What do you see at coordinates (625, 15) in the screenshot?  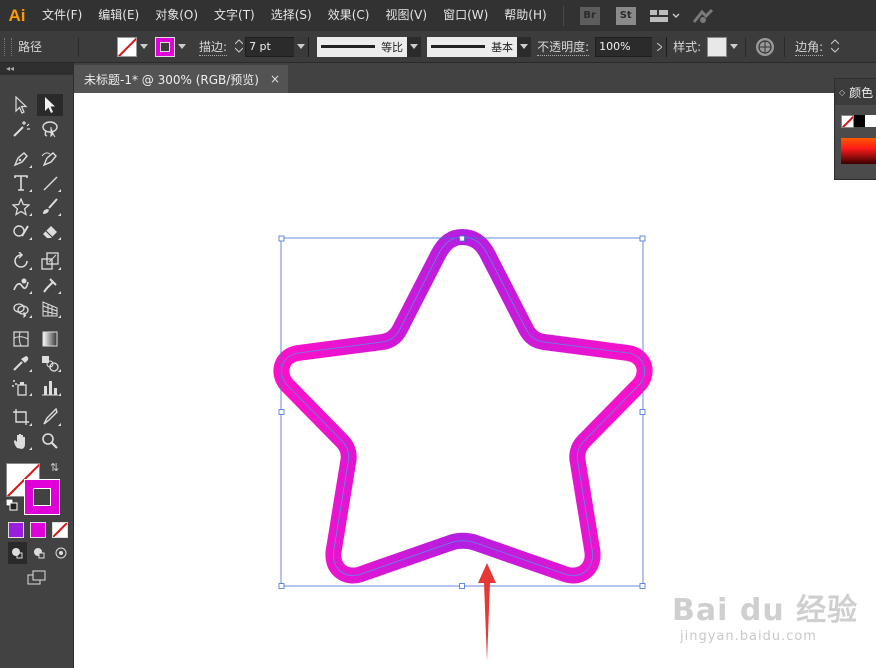 I see `stock-button: St` at bounding box center [625, 15].